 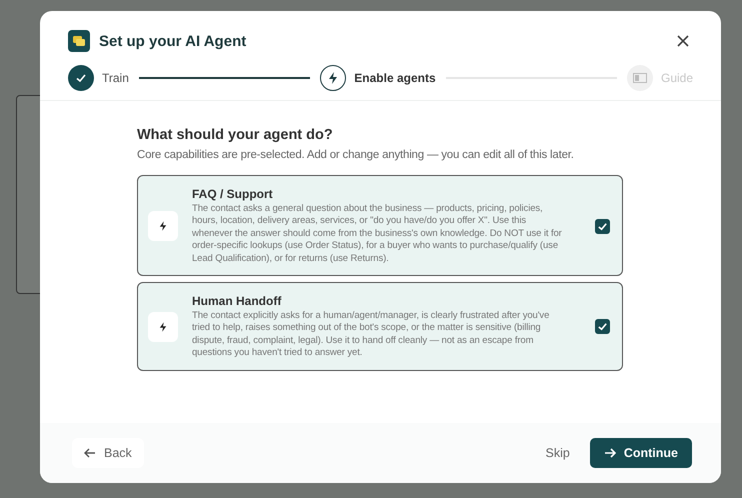 What do you see at coordinates (237, 301) in the screenshot?
I see `capability-title: Human Handoff` at bounding box center [237, 301].